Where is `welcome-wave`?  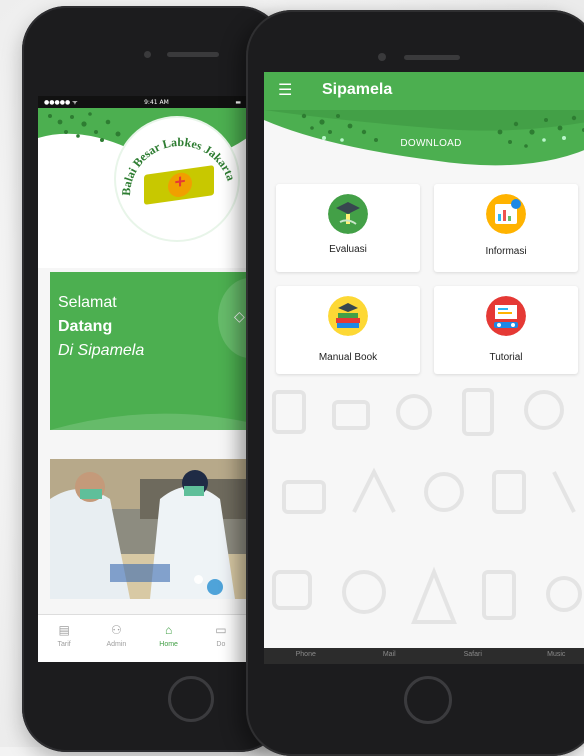
welcome-wave is located at coordinates (148, 416).